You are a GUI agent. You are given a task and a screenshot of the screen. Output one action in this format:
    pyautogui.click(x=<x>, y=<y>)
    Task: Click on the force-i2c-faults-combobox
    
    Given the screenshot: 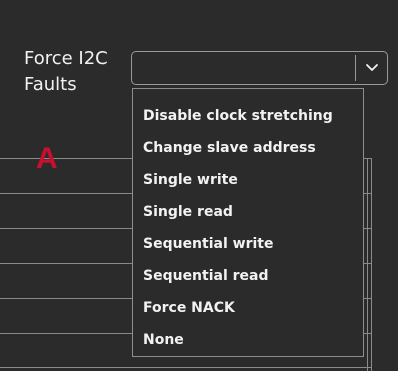 What is the action you would take?
    pyautogui.click(x=259, y=68)
    